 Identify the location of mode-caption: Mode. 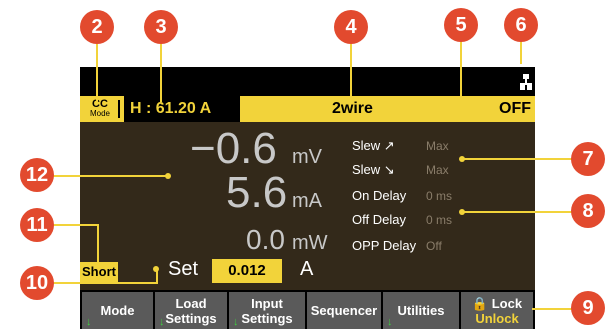
(99, 113).